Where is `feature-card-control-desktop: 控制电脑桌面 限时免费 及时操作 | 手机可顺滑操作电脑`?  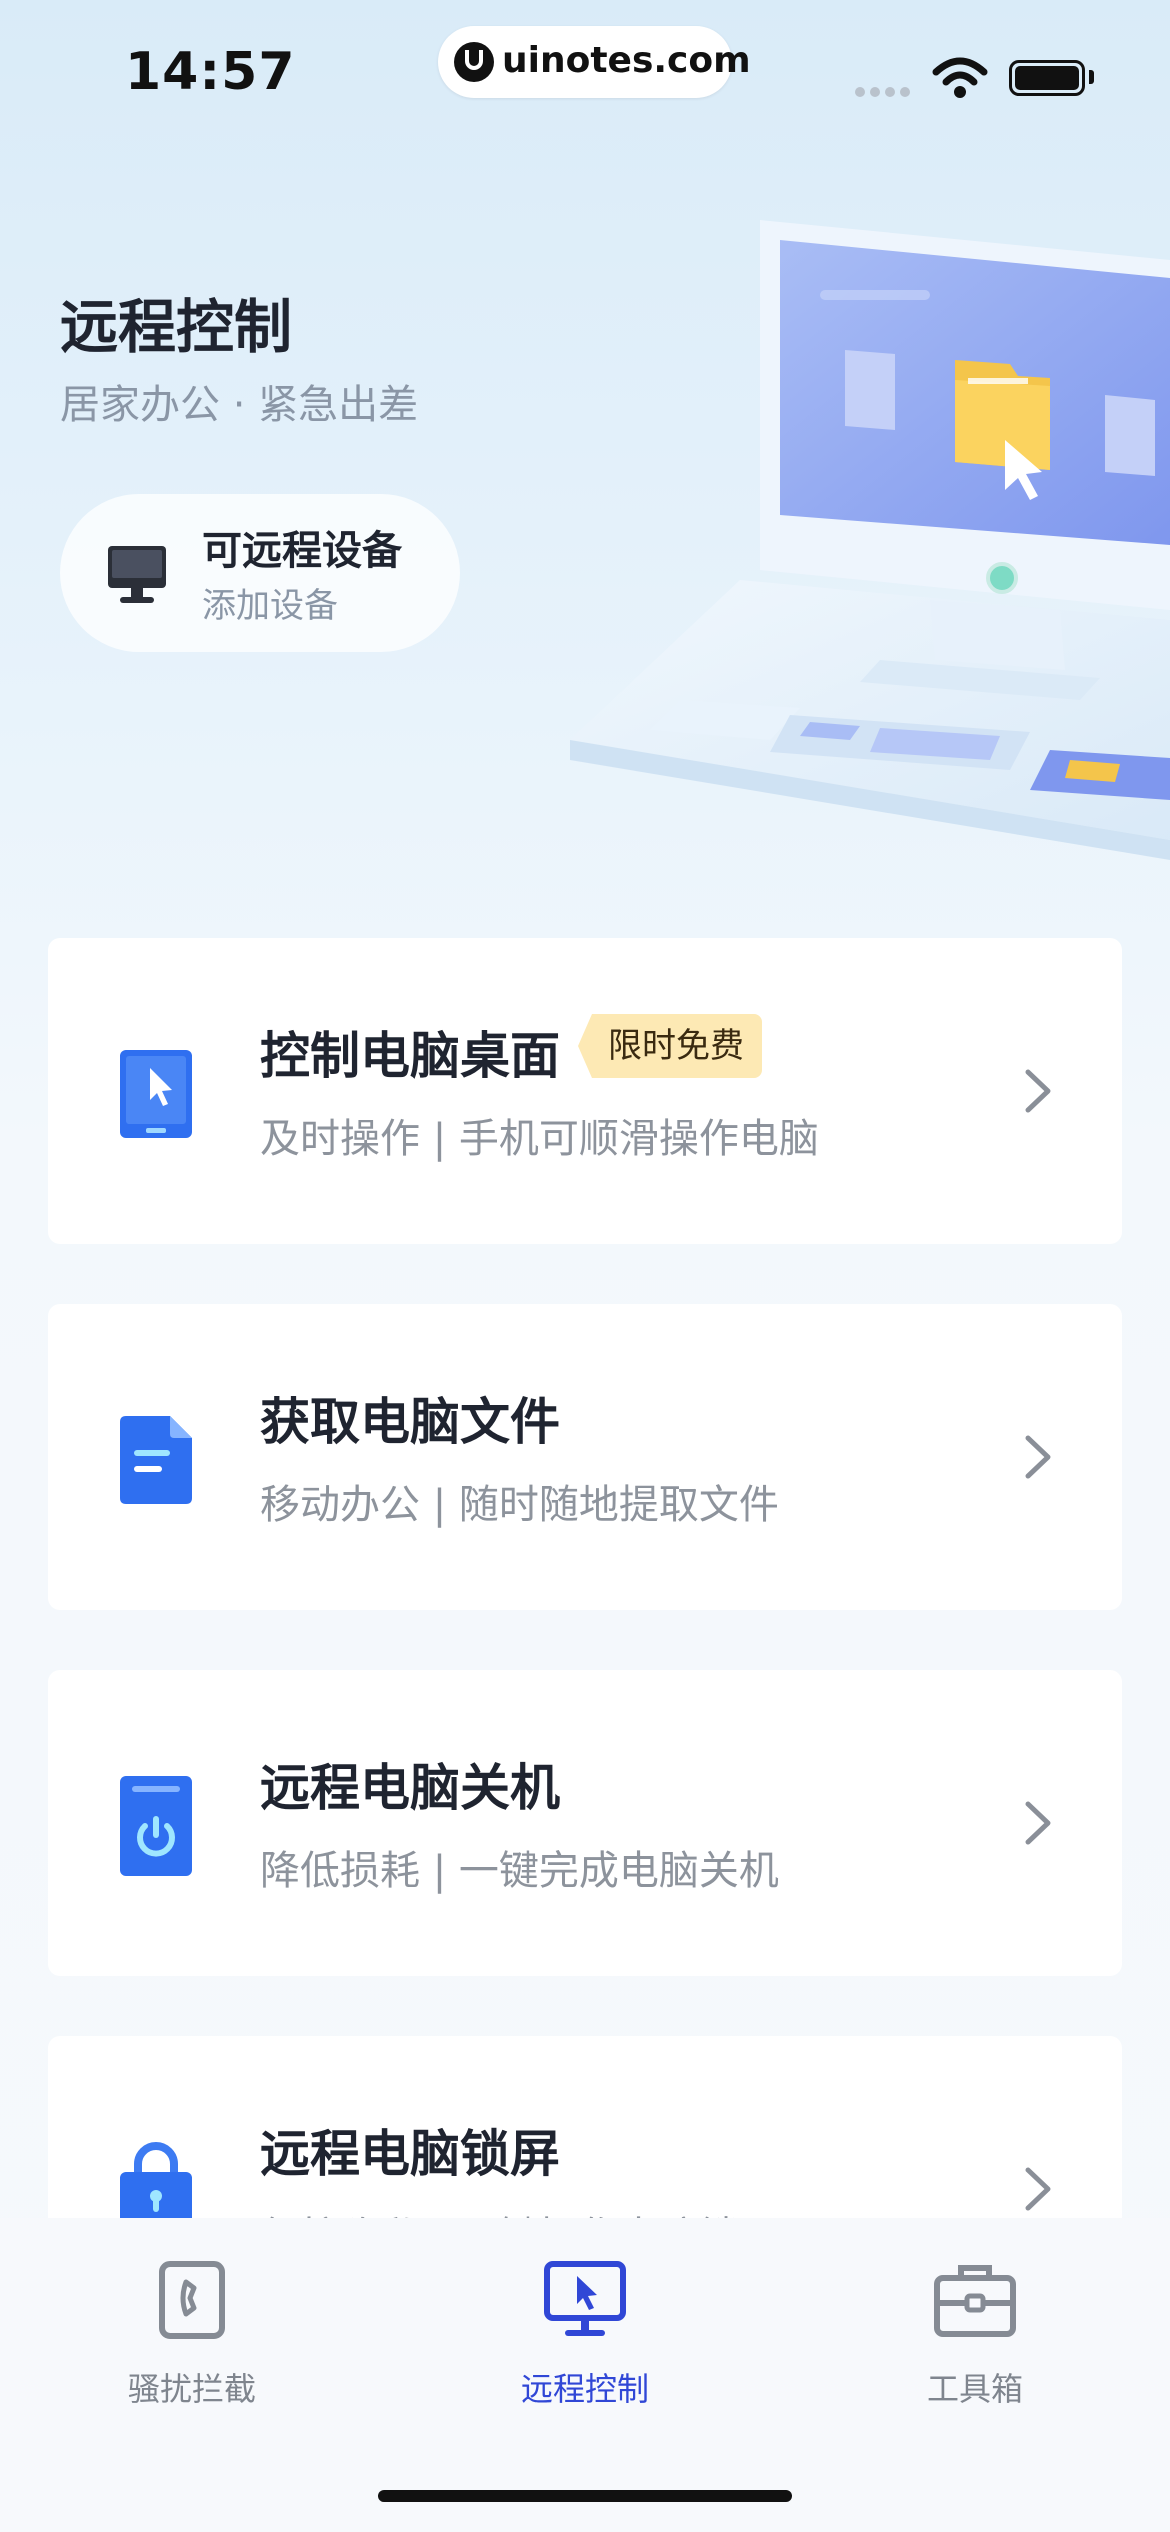 feature-card-control-desktop: 控制电脑桌面 限时免费 及时操作 | 手机可顺滑操作电脑 is located at coordinates (585, 1091).